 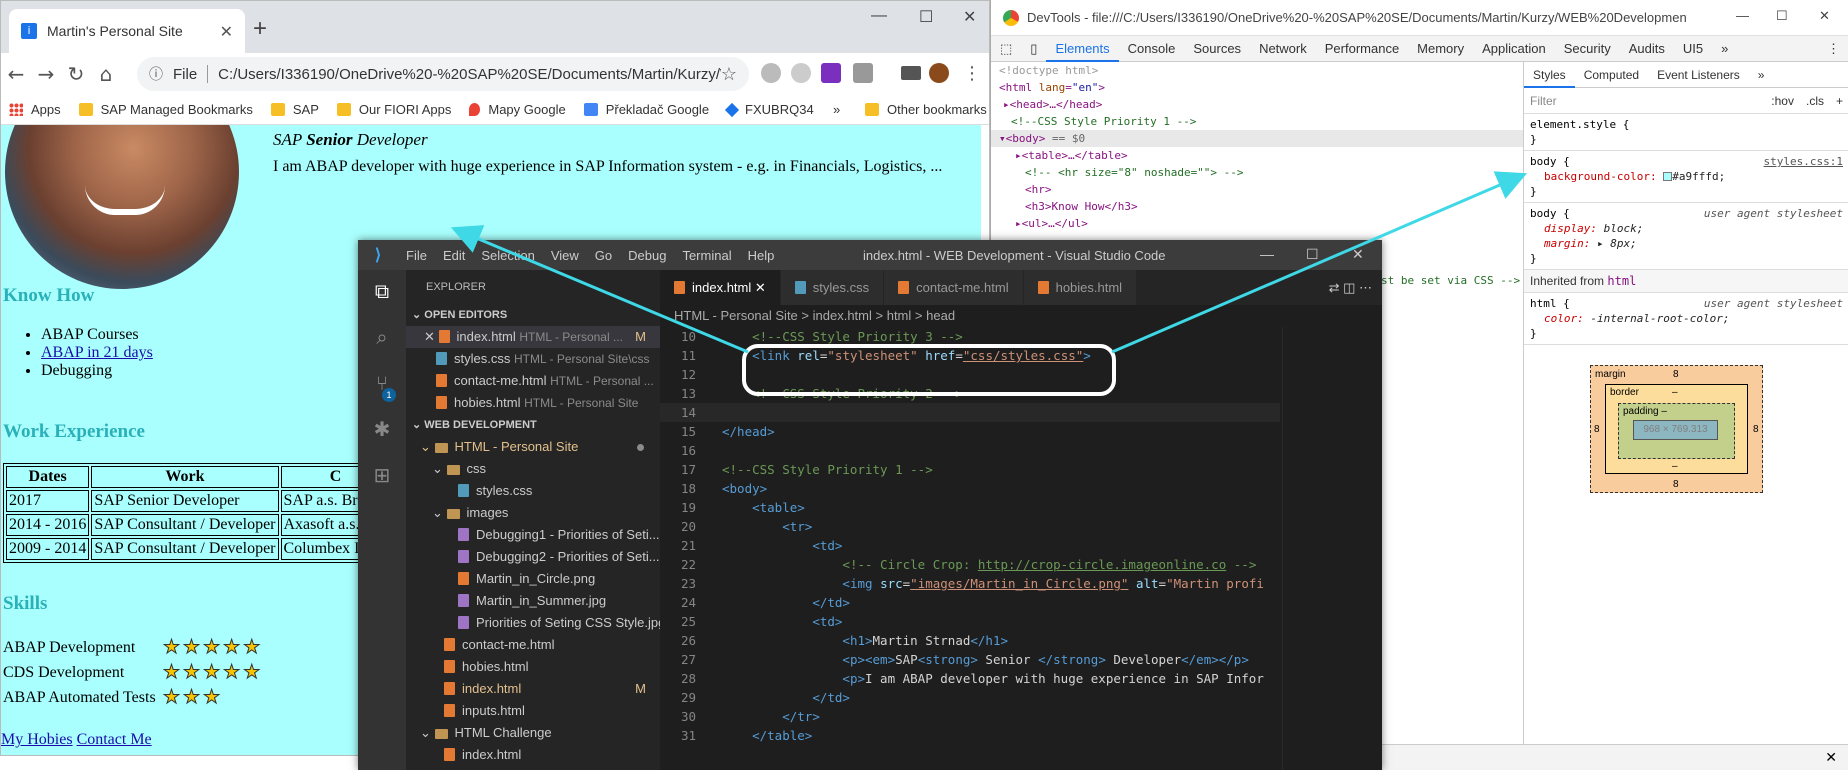 What do you see at coordinates (533, 579) in the screenshot?
I see `file-item: Martin_in_Circle.png` at bounding box center [533, 579].